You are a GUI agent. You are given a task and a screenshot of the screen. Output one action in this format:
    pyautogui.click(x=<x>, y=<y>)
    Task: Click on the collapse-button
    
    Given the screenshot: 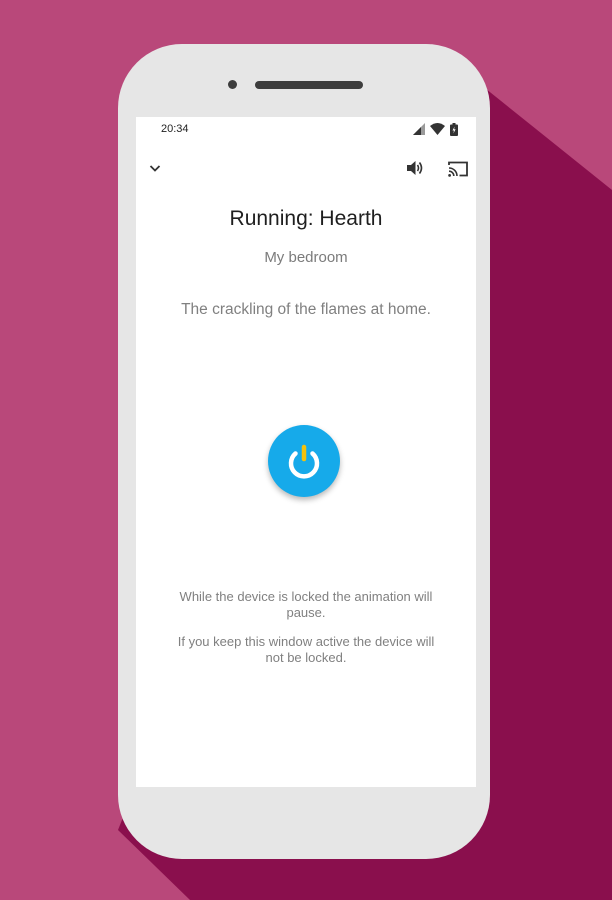 What is the action you would take?
    pyautogui.click(x=155, y=168)
    